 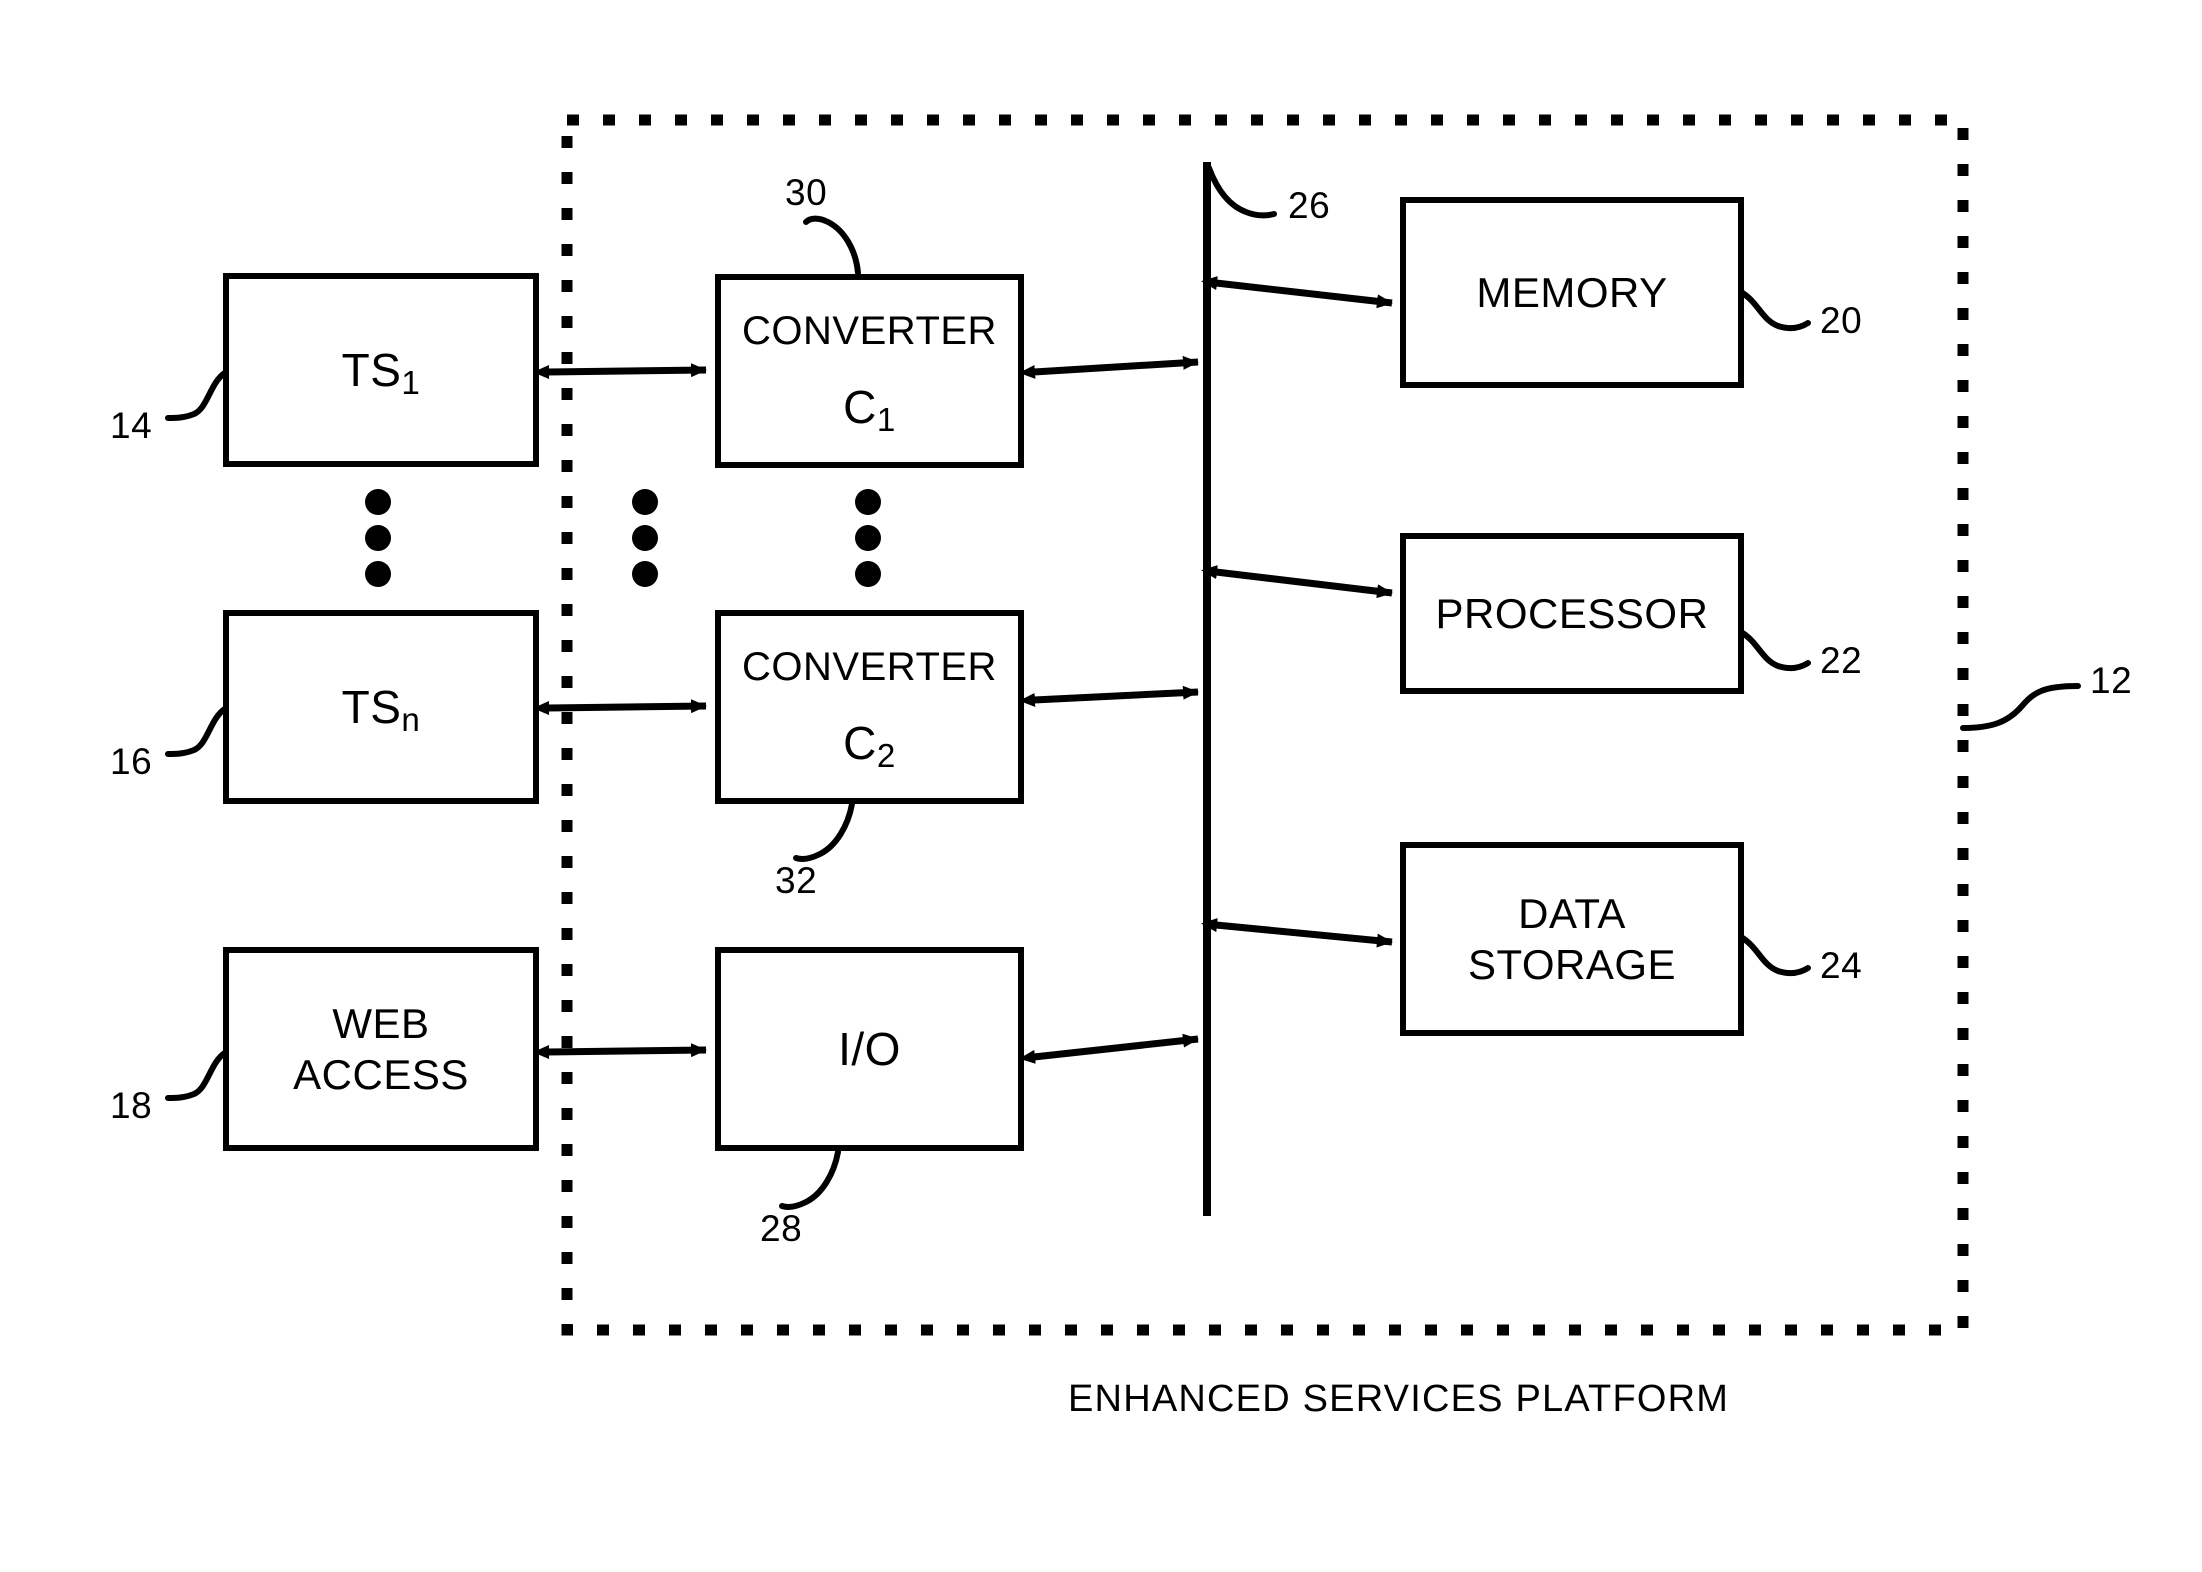 I want to click on ref-number-30: 30, so click(x=806, y=192).